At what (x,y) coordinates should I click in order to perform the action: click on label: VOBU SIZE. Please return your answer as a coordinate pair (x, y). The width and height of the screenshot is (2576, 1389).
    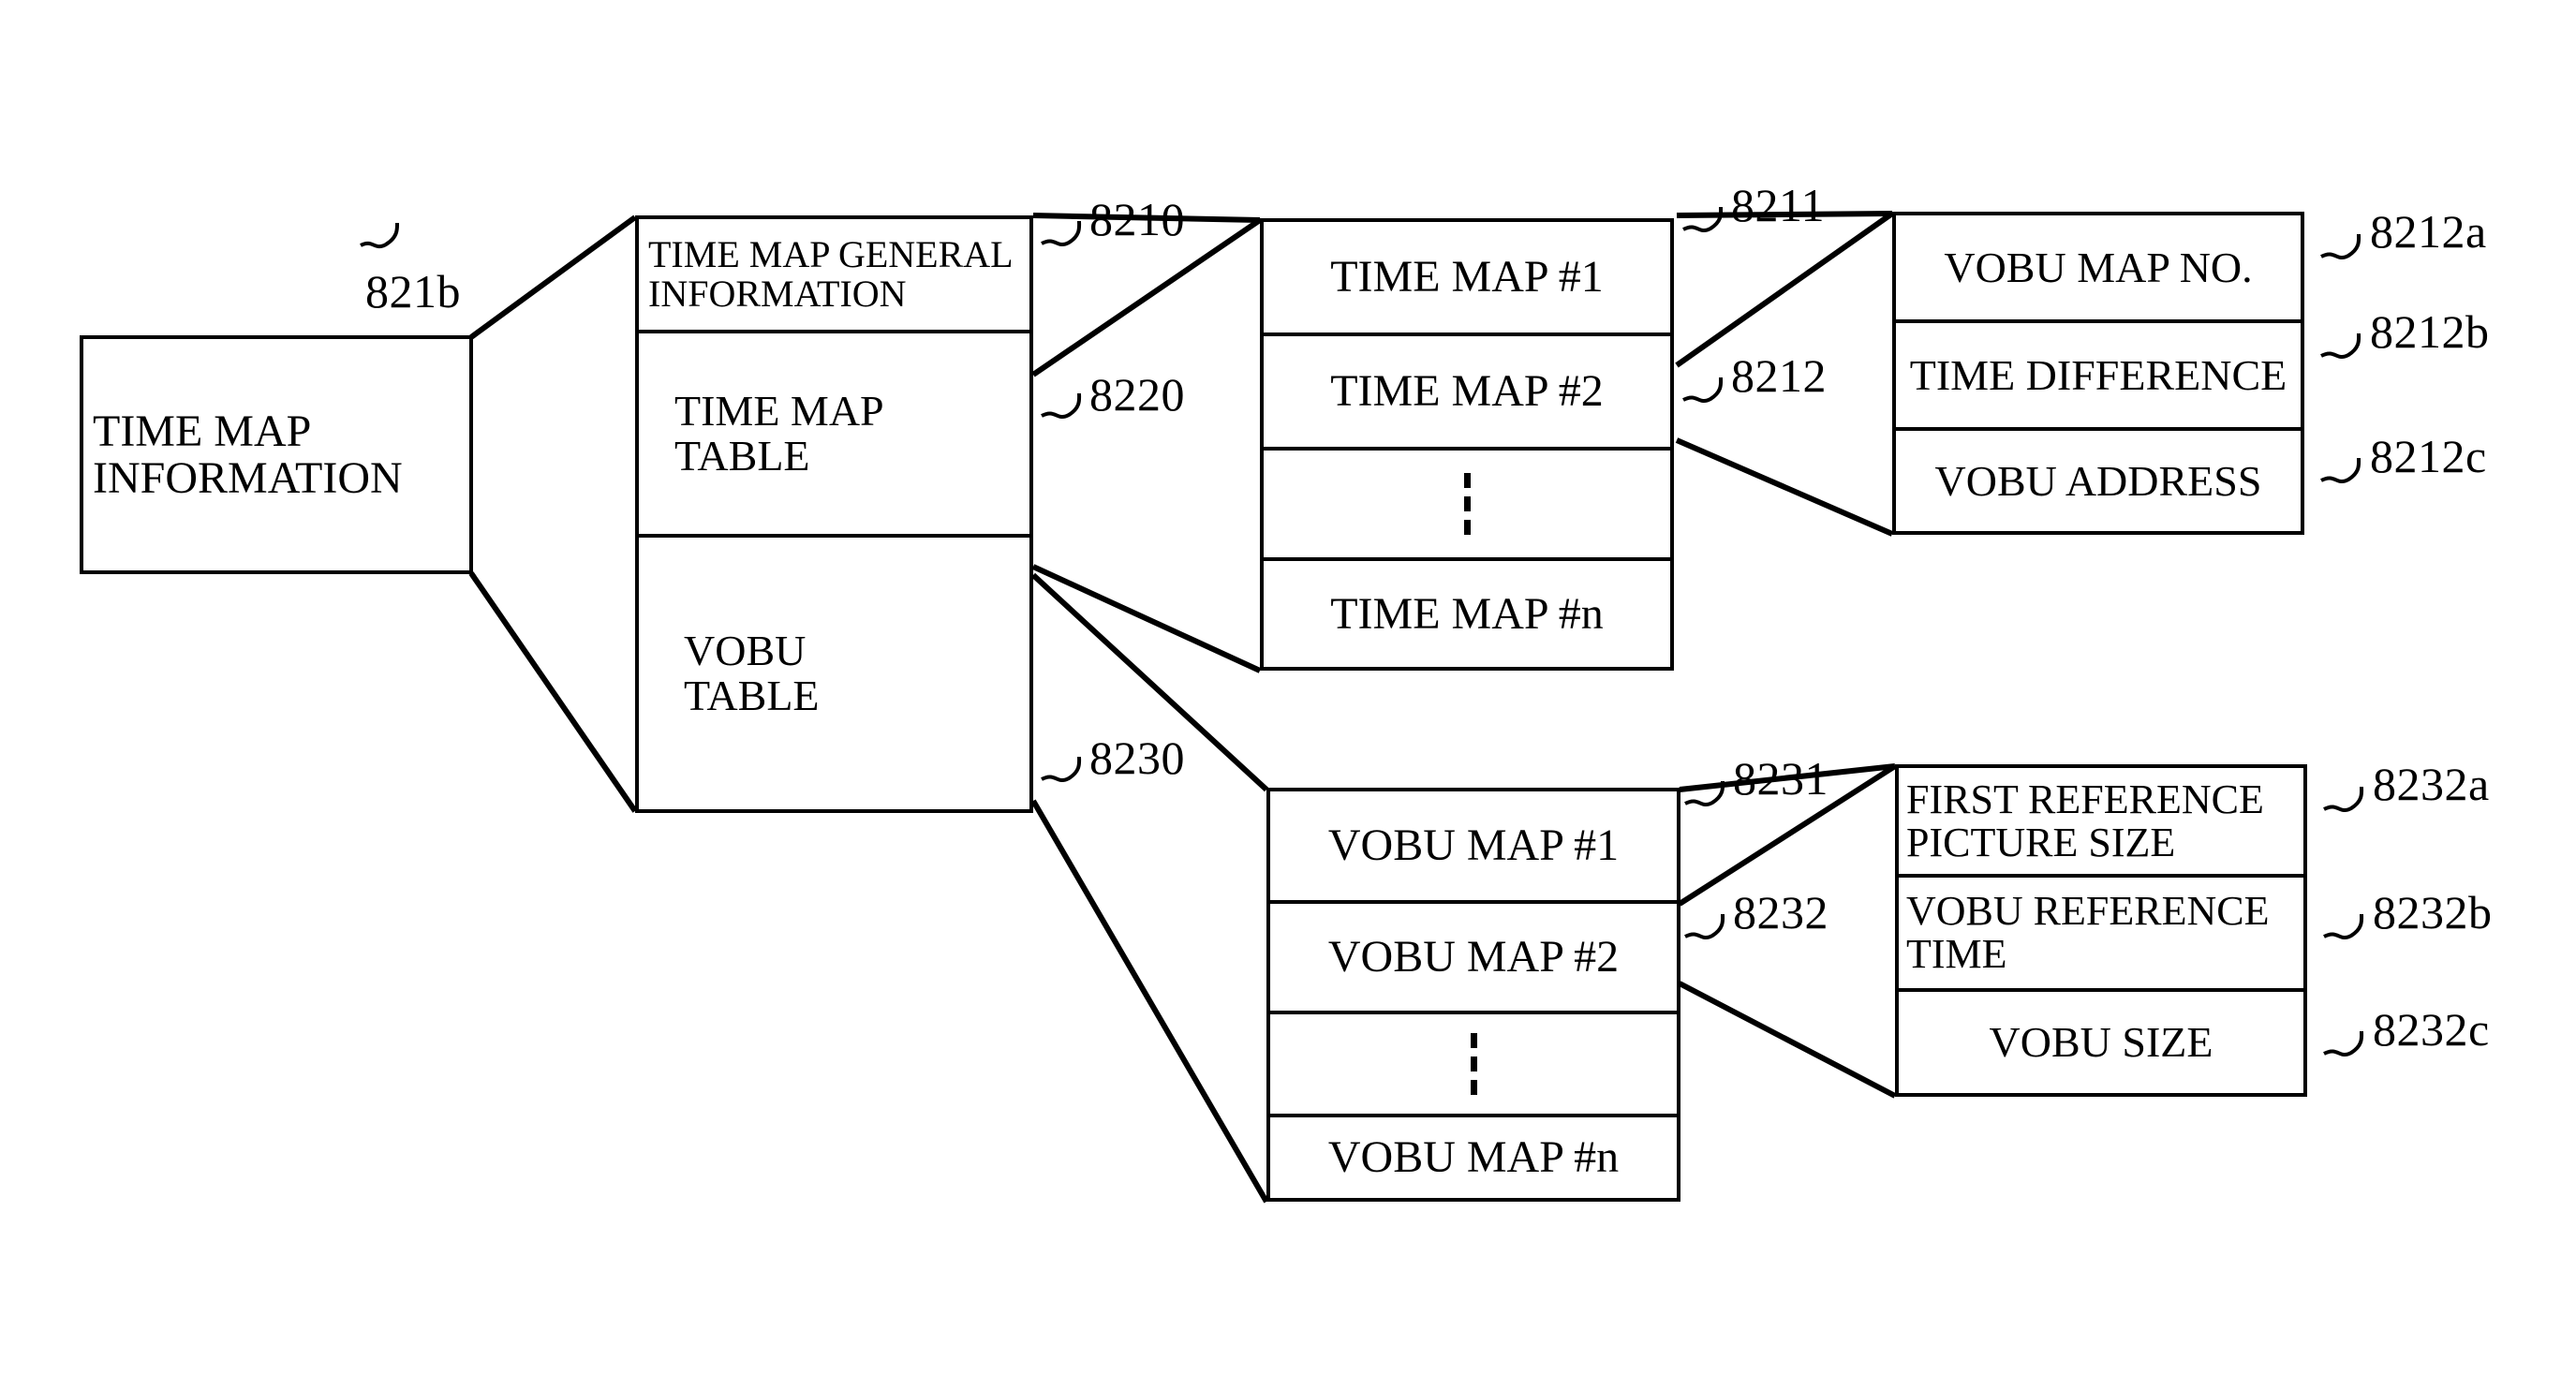
    Looking at the image, I should click on (2101, 1042).